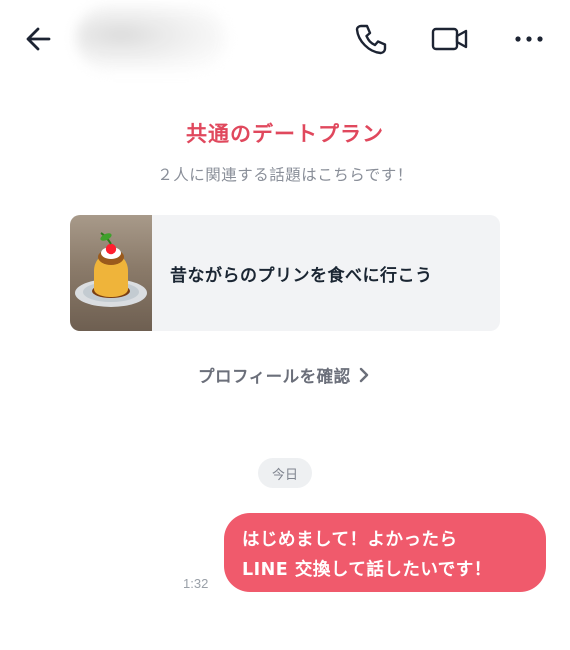 This screenshot has width=570, height=650. I want to click on date-plan-title: 共通のデートプラン, so click(285, 134).